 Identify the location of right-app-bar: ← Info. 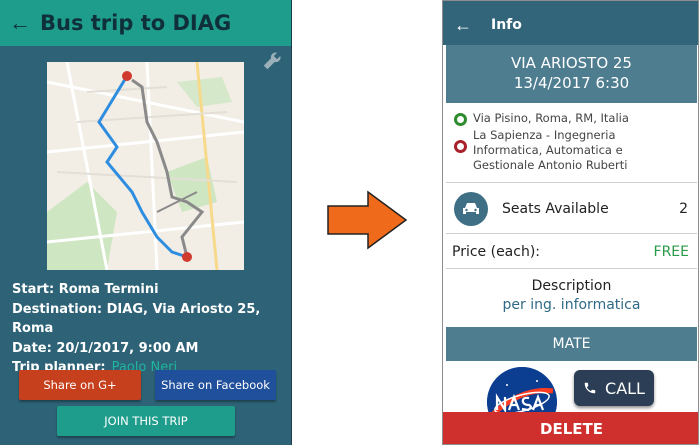
(570, 25).